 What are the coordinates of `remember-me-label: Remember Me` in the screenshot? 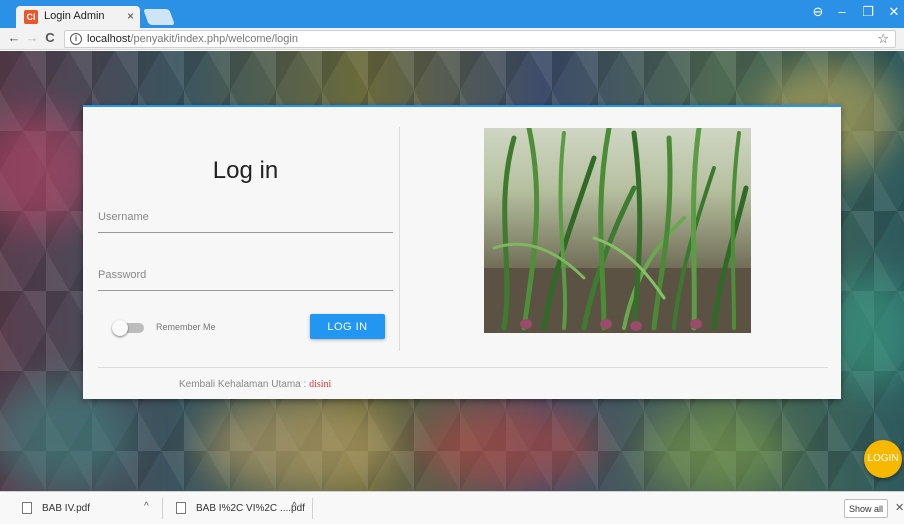 It's located at (186, 327).